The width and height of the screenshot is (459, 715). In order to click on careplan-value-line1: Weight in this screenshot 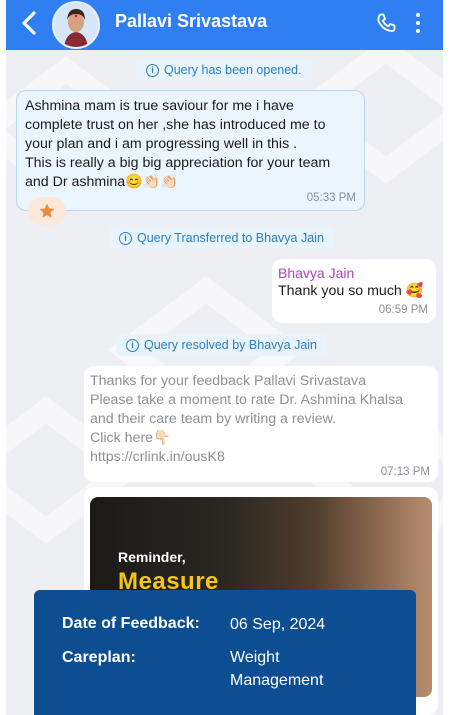, I will do `click(255, 657)`.